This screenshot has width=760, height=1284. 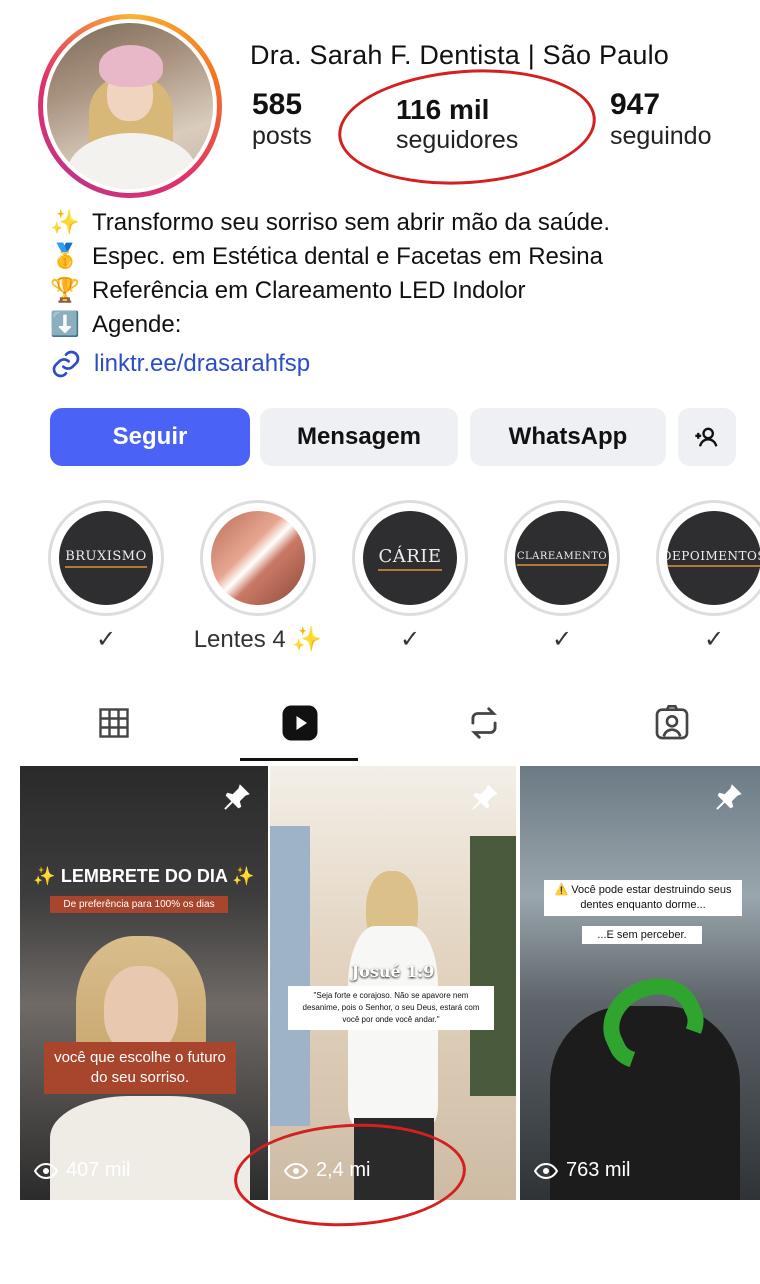 What do you see at coordinates (282, 136) in the screenshot?
I see `stat-label: posts` at bounding box center [282, 136].